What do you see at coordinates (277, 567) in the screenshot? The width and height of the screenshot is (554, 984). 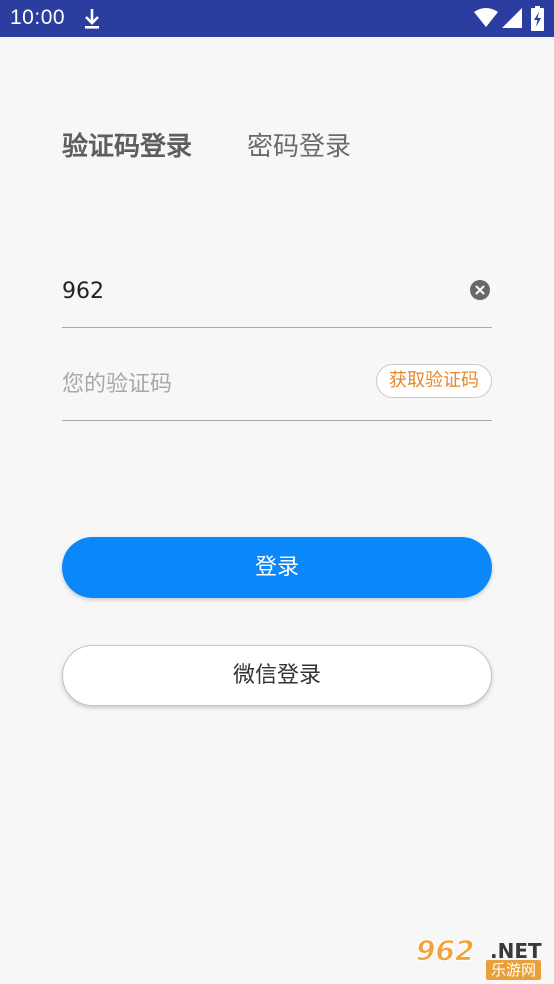 I see `login-button: 登录` at bounding box center [277, 567].